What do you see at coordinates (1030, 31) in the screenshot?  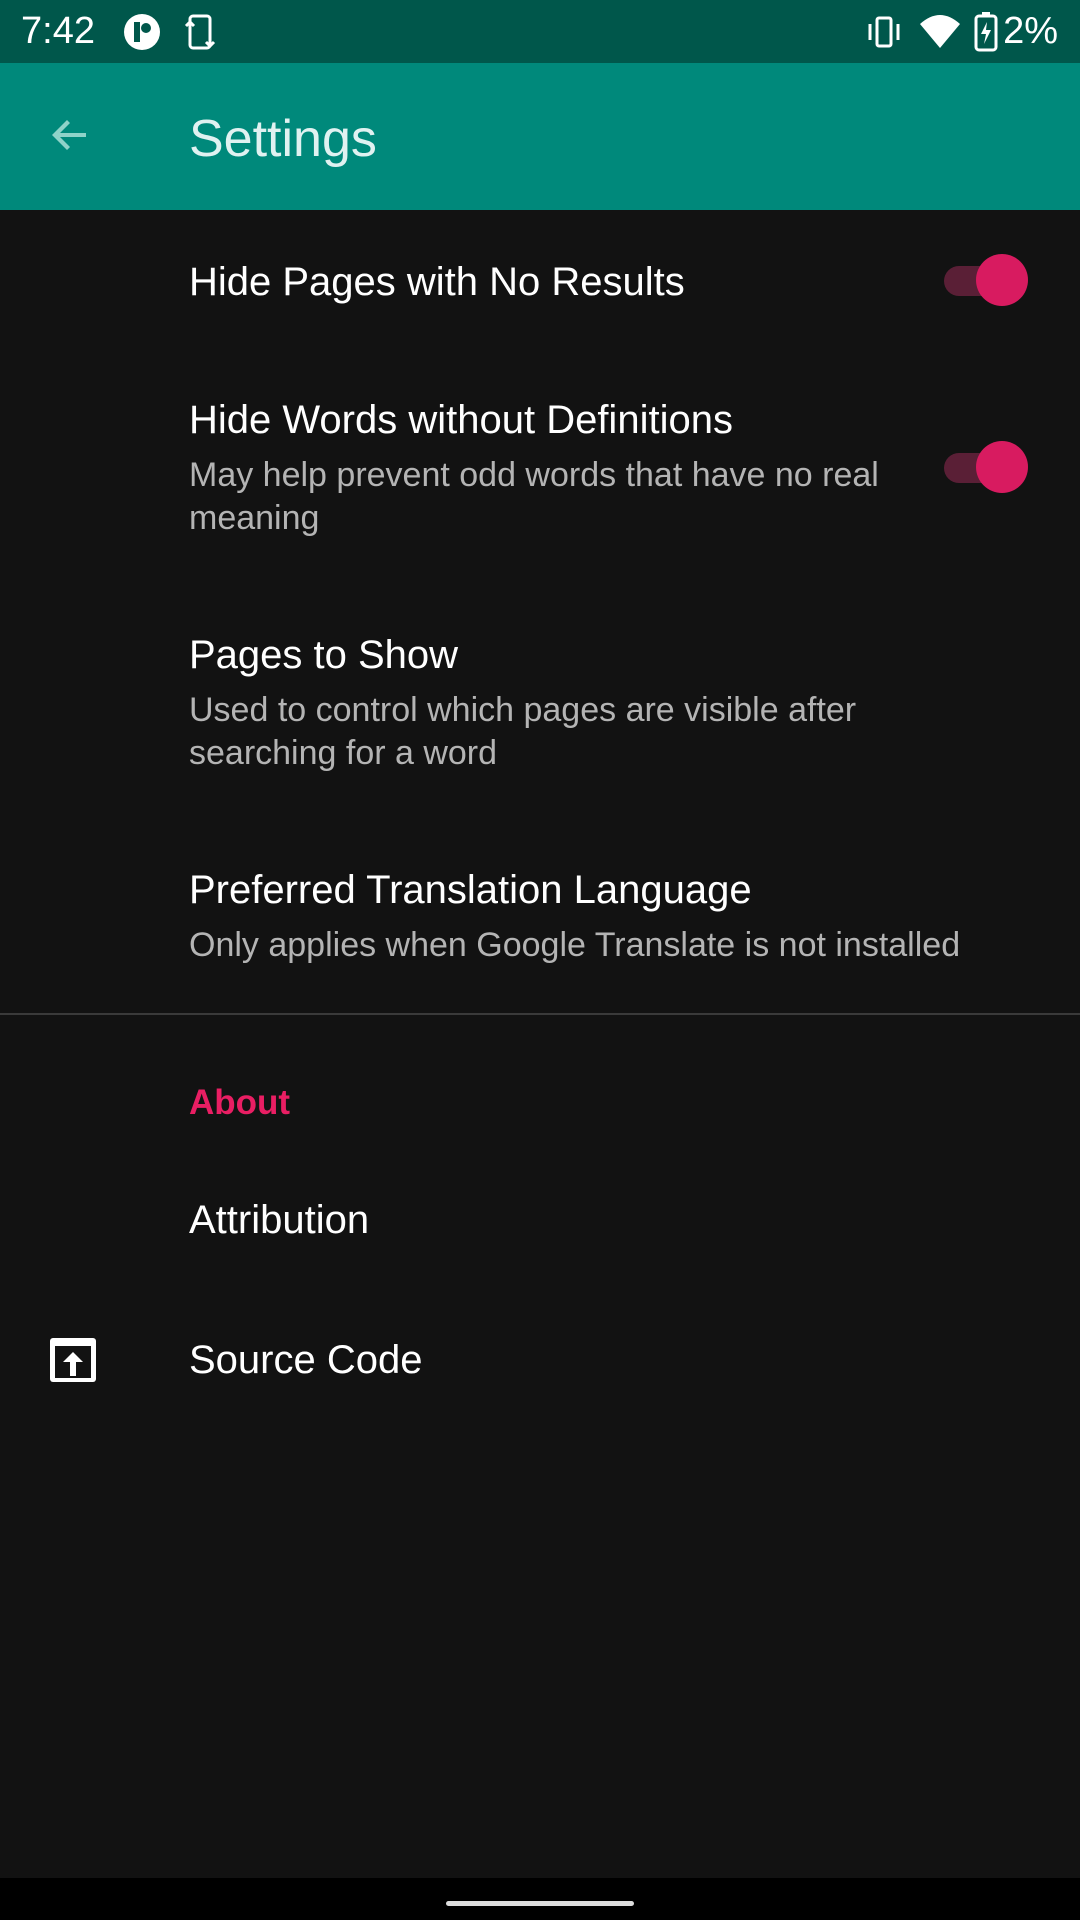 I see `battery-percentage: 2%` at bounding box center [1030, 31].